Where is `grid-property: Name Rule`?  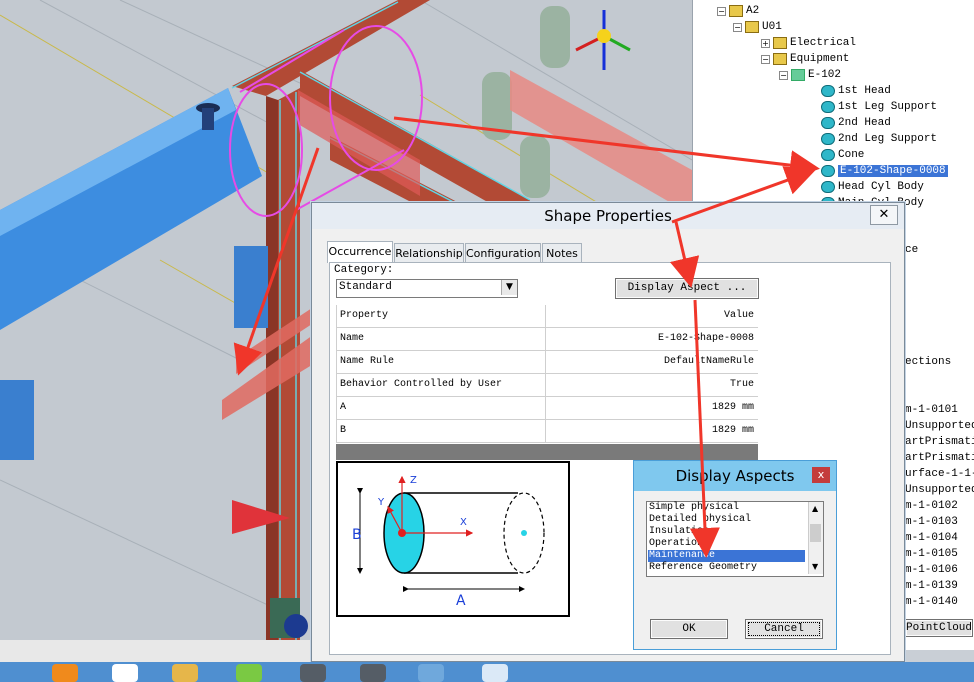
grid-property: Name Rule is located at coordinates (441, 362).